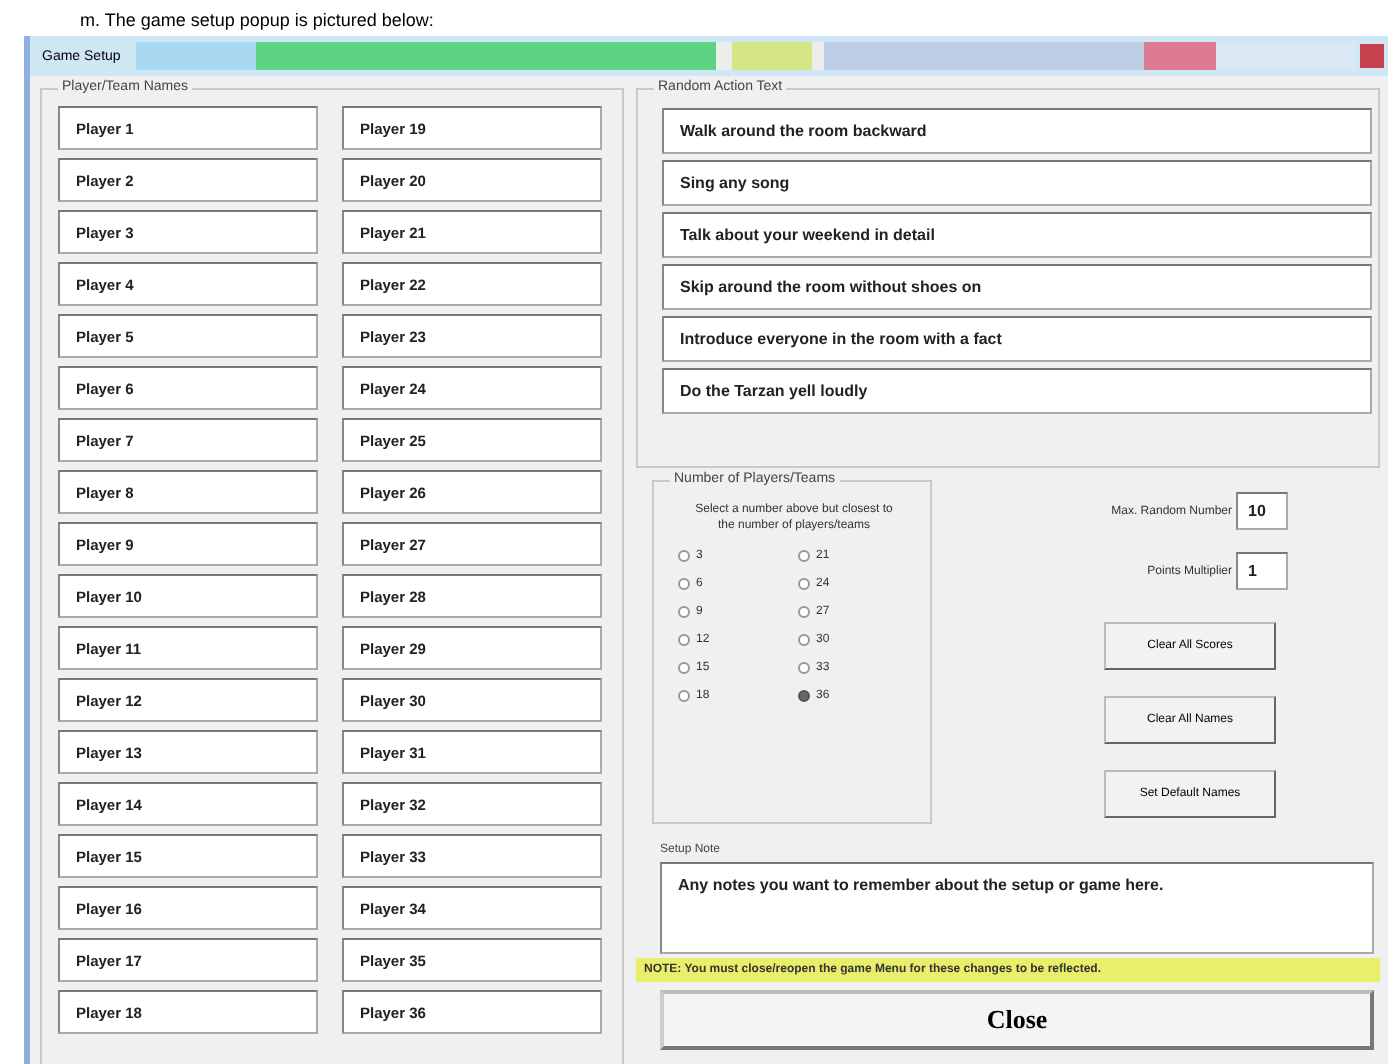 Image resolution: width=1388 pixels, height=1064 pixels. What do you see at coordinates (257, 21) in the screenshot?
I see `caption-text: m. The game setup popup is pictured below:` at bounding box center [257, 21].